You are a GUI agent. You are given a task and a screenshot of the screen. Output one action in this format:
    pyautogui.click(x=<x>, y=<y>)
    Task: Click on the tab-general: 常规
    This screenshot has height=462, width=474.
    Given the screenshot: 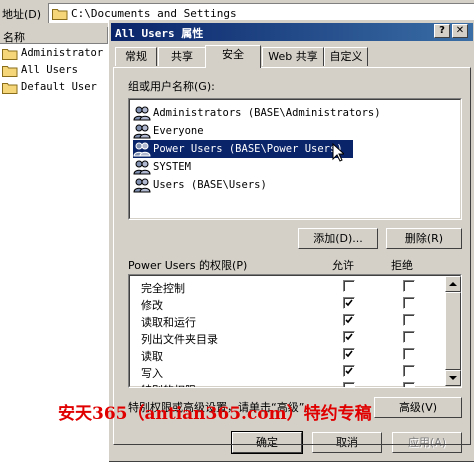 What is the action you would take?
    pyautogui.click(x=136, y=56)
    